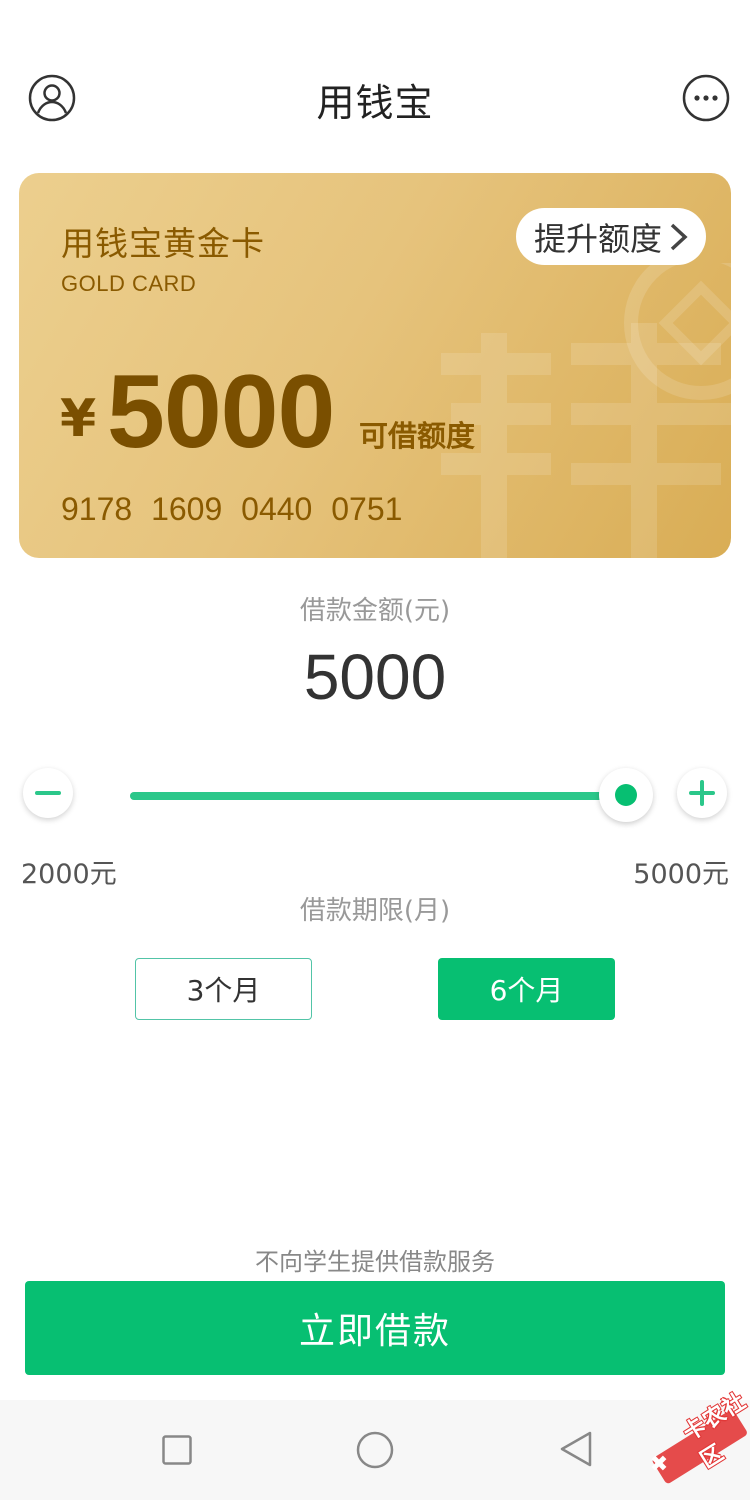 The width and height of the screenshot is (750, 1500). What do you see at coordinates (706, 98) in the screenshot?
I see `more-icon` at bounding box center [706, 98].